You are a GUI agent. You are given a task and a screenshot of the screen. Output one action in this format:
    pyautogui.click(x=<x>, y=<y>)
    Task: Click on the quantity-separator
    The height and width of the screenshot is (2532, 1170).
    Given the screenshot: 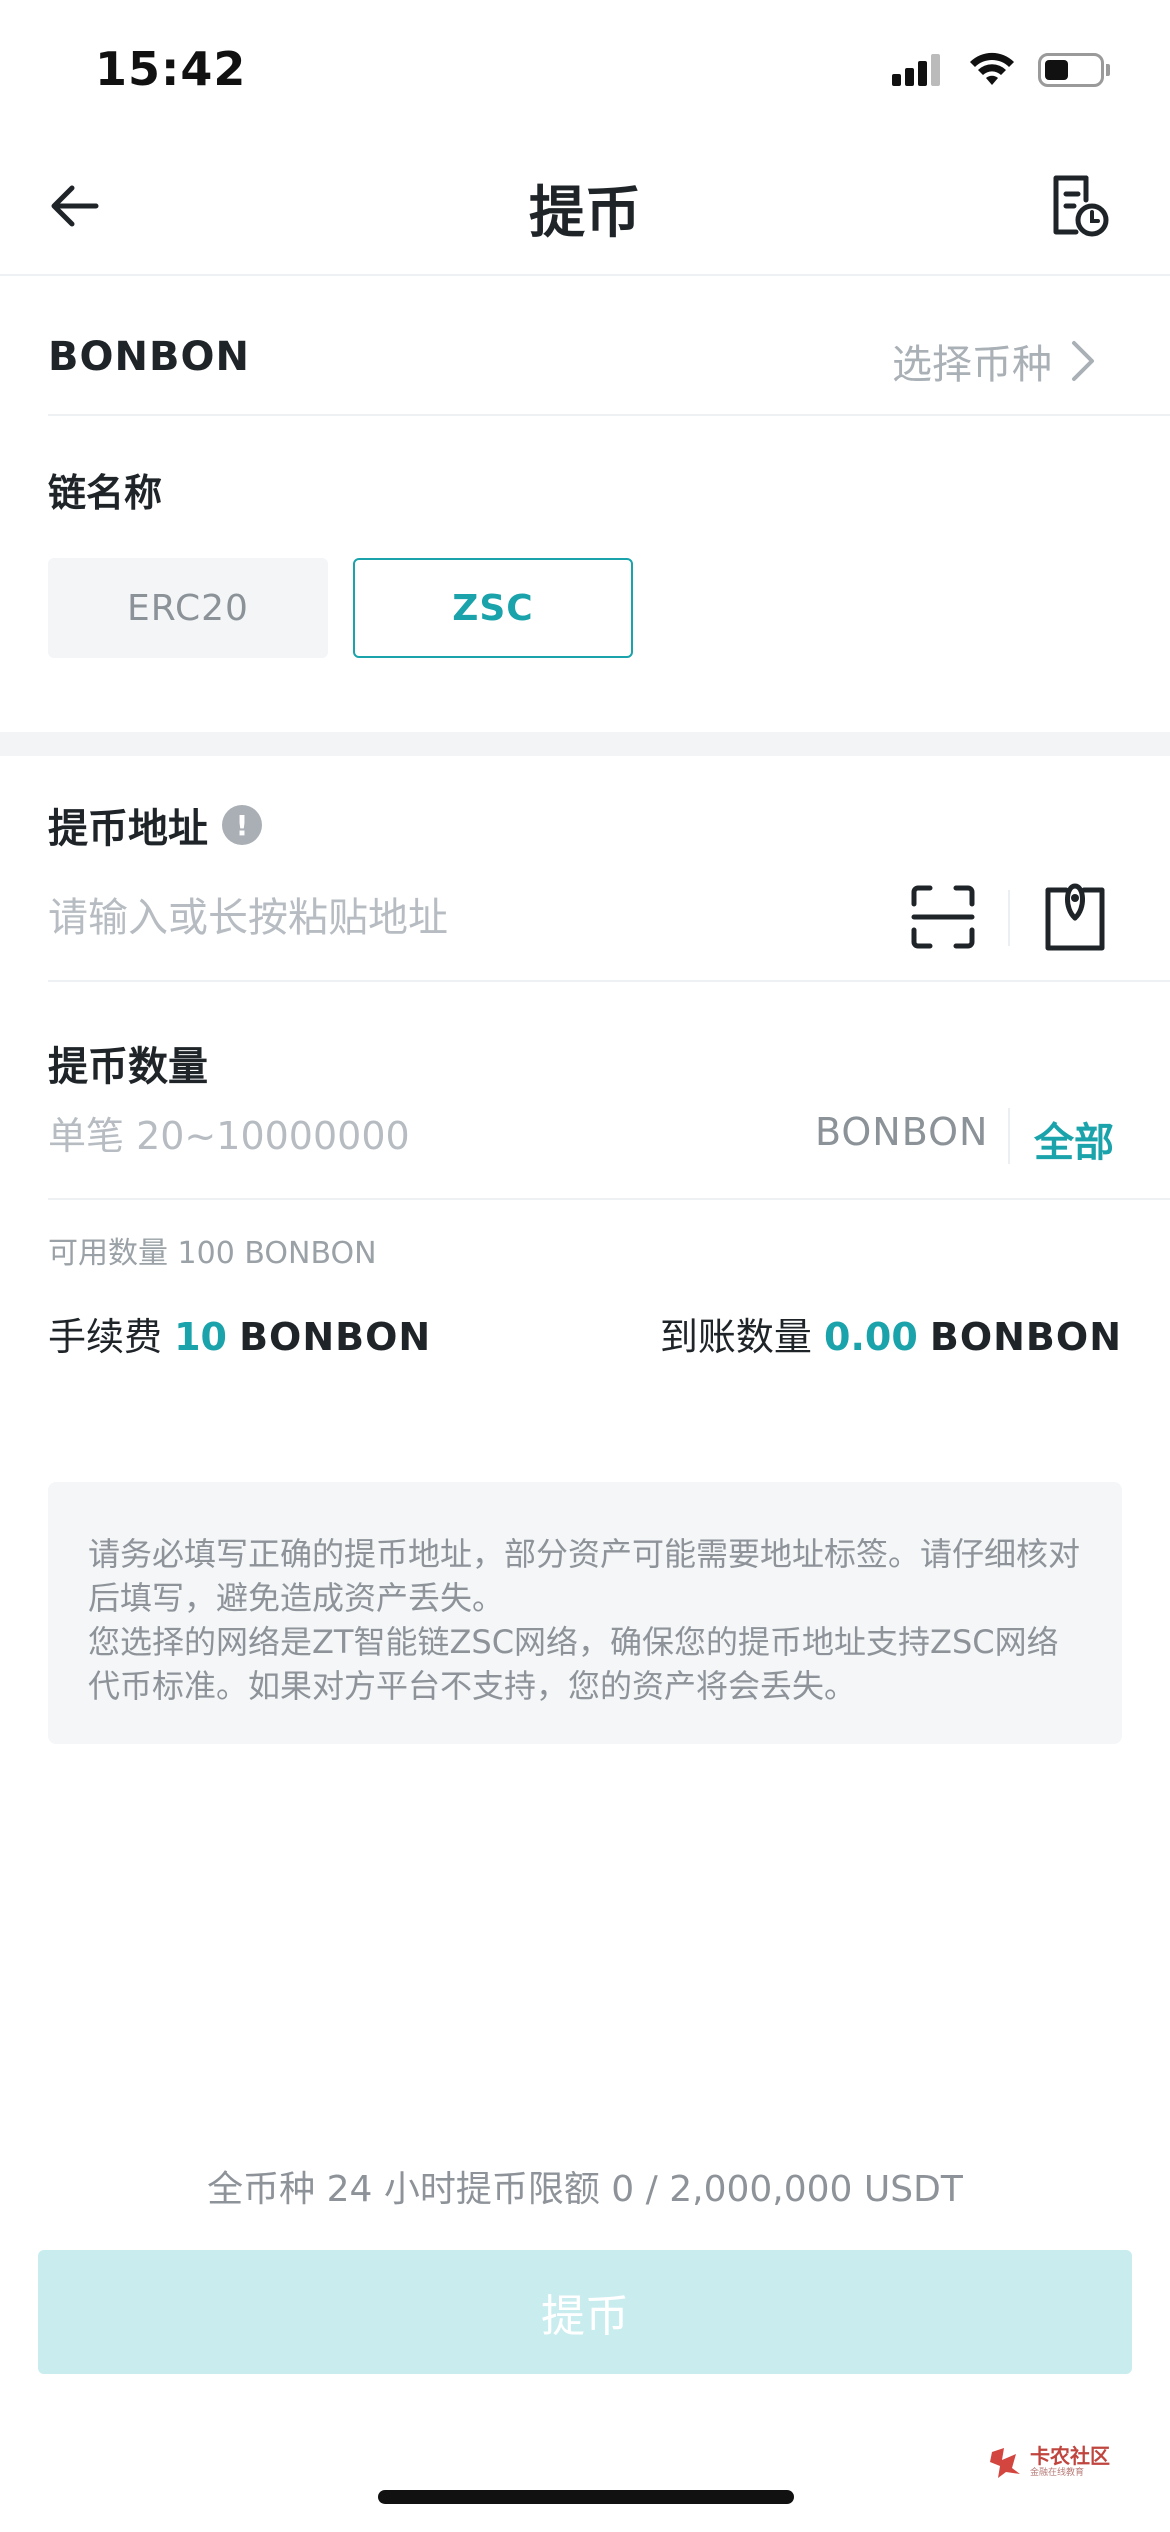 What is the action you would take?
    pyautogui.click(x=1009, y=1136)
    